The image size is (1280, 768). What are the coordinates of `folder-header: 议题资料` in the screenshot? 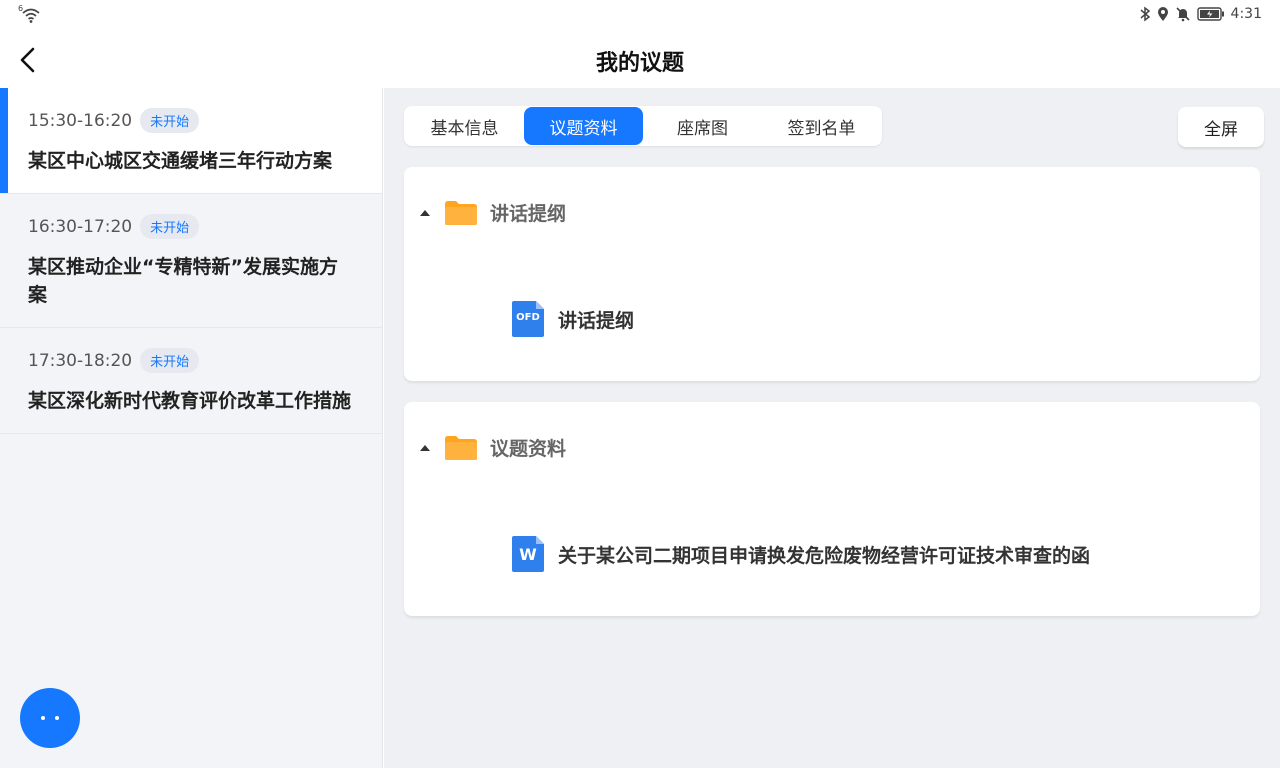 It's located at (493, 447).